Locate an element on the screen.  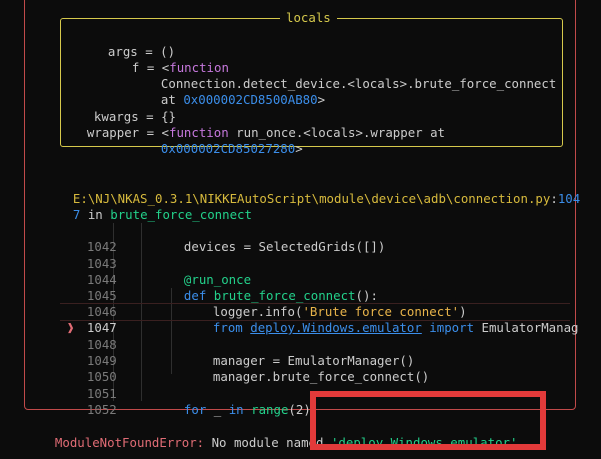
code-text: manager.brute_force_connect() is located at coordinates (321, 376).